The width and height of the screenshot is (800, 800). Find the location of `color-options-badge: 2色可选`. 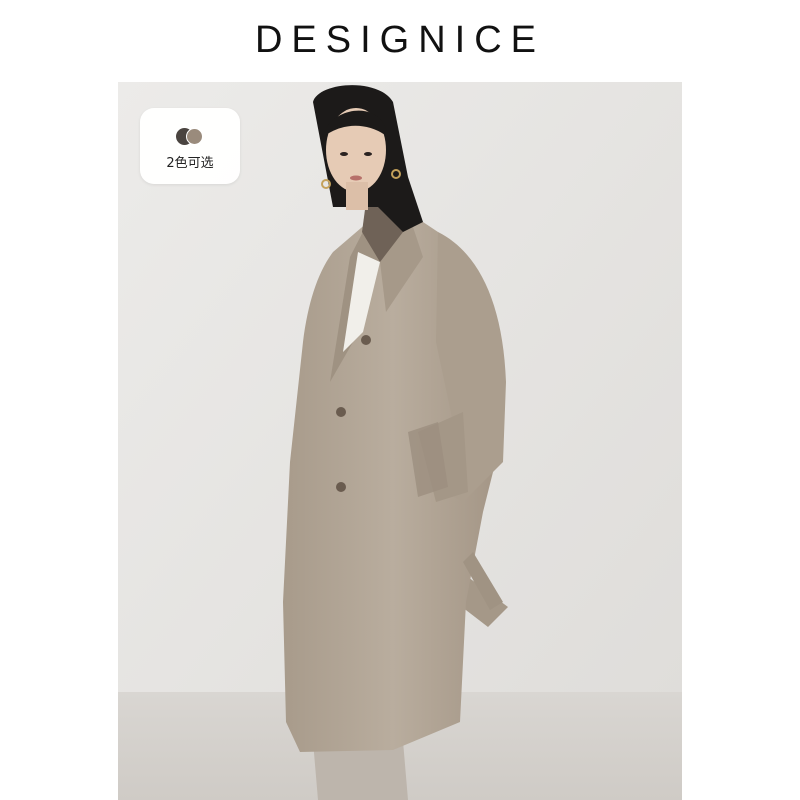

color-options-badge: 2色可选 is located at coordinates (190, 146).